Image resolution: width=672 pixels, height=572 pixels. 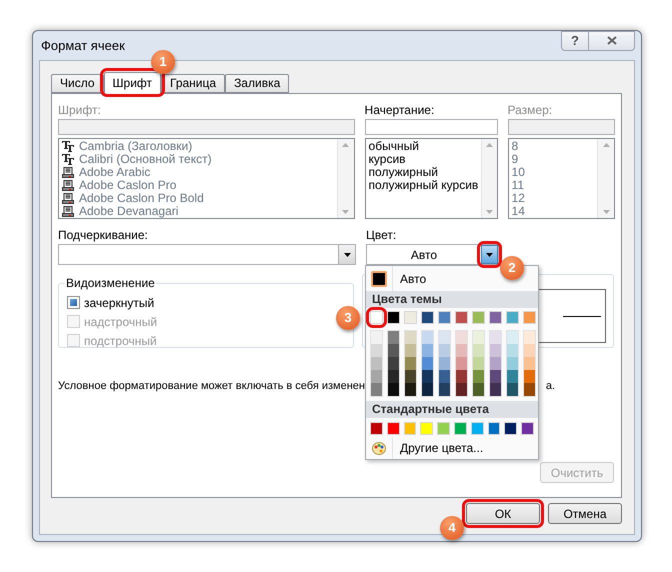 I want to click on dialog-button: Отмена, so click(x=585, y=513).